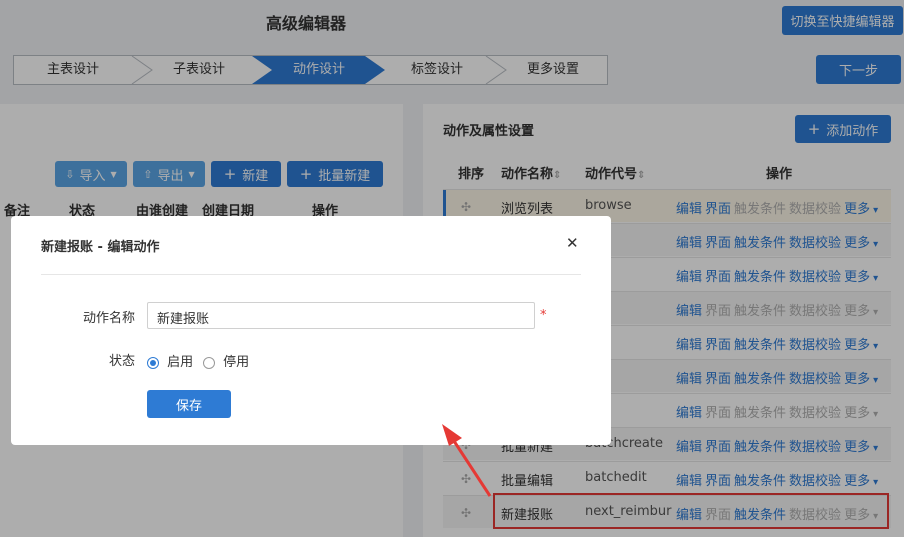 The image size is (904, 537). I want to click on annotation-arrow, so click(467, 460).